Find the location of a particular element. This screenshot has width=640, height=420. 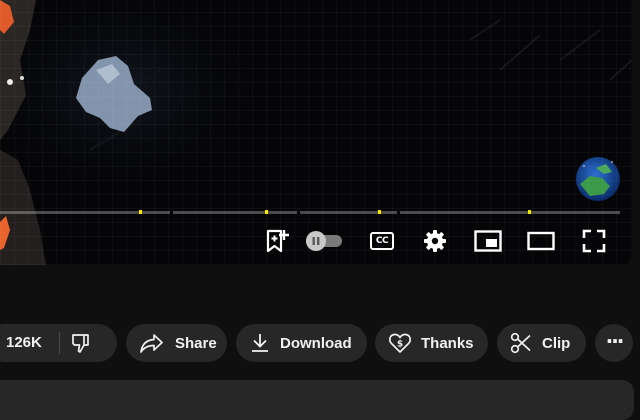

theater-mode-button is located at coordinates (541, 241).